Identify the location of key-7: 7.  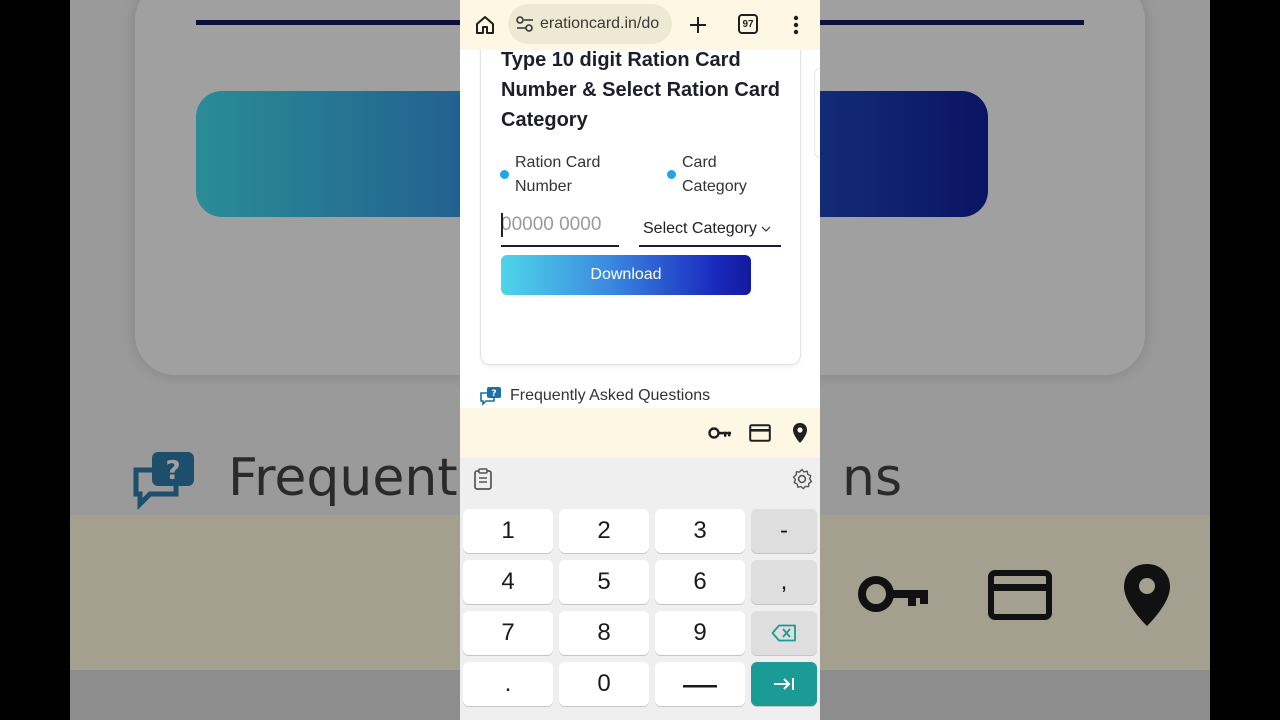
(508, 633).